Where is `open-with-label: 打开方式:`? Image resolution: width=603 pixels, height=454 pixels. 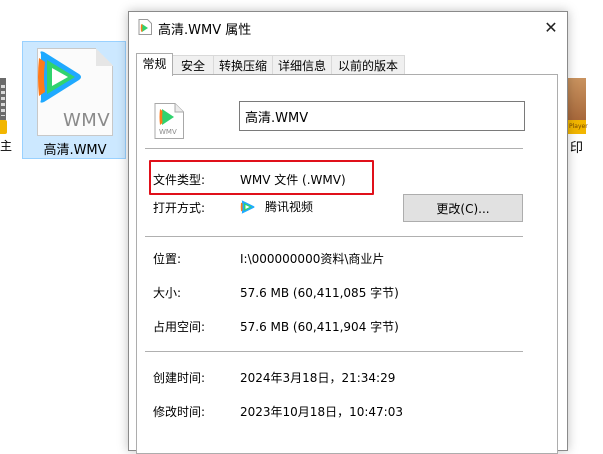 open-with-label: 打开方式: is located at coordinates (179, 208).